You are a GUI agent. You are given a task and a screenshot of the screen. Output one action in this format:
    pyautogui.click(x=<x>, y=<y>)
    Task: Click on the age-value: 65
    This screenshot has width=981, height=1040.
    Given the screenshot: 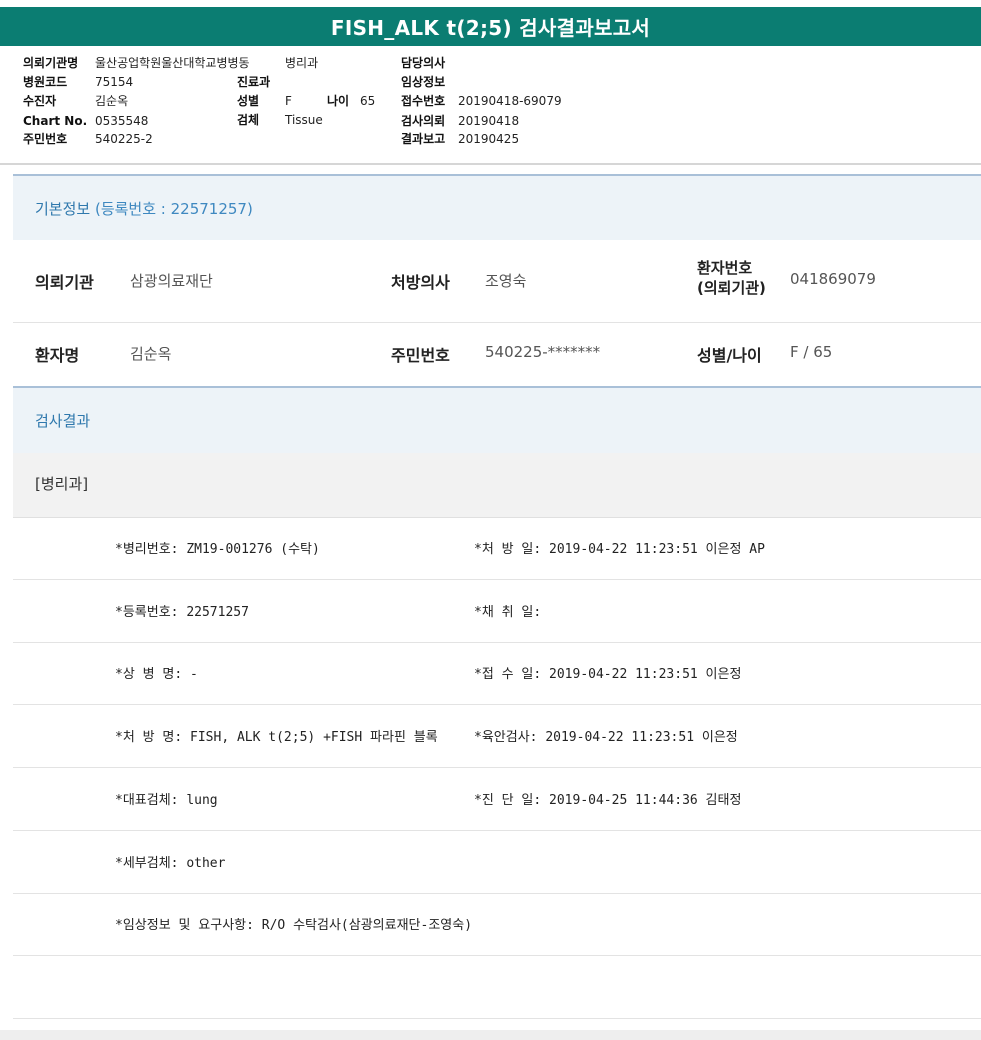 What is the action you would take?
    pyautogui.click(x=368, y=101)
    